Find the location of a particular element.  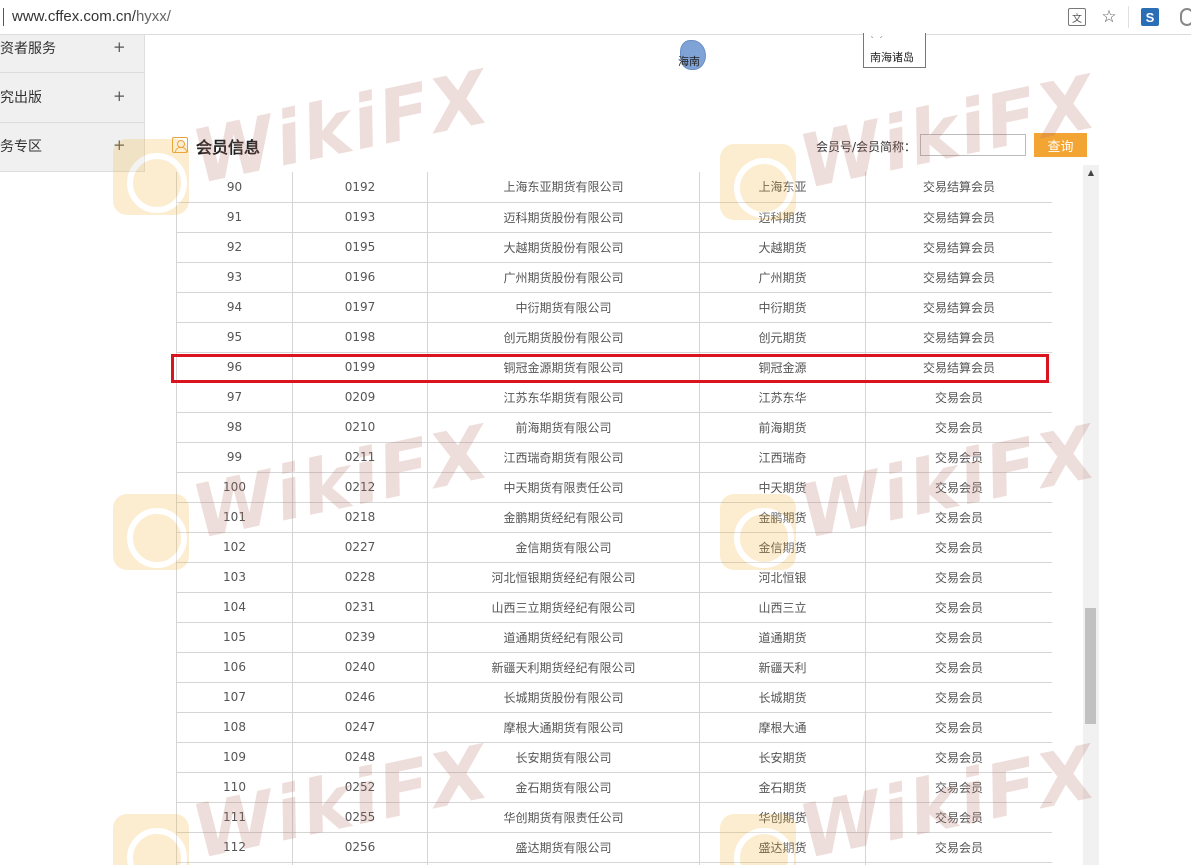

short-name-cell: 金石期货 is located at coordinates (782, 787).